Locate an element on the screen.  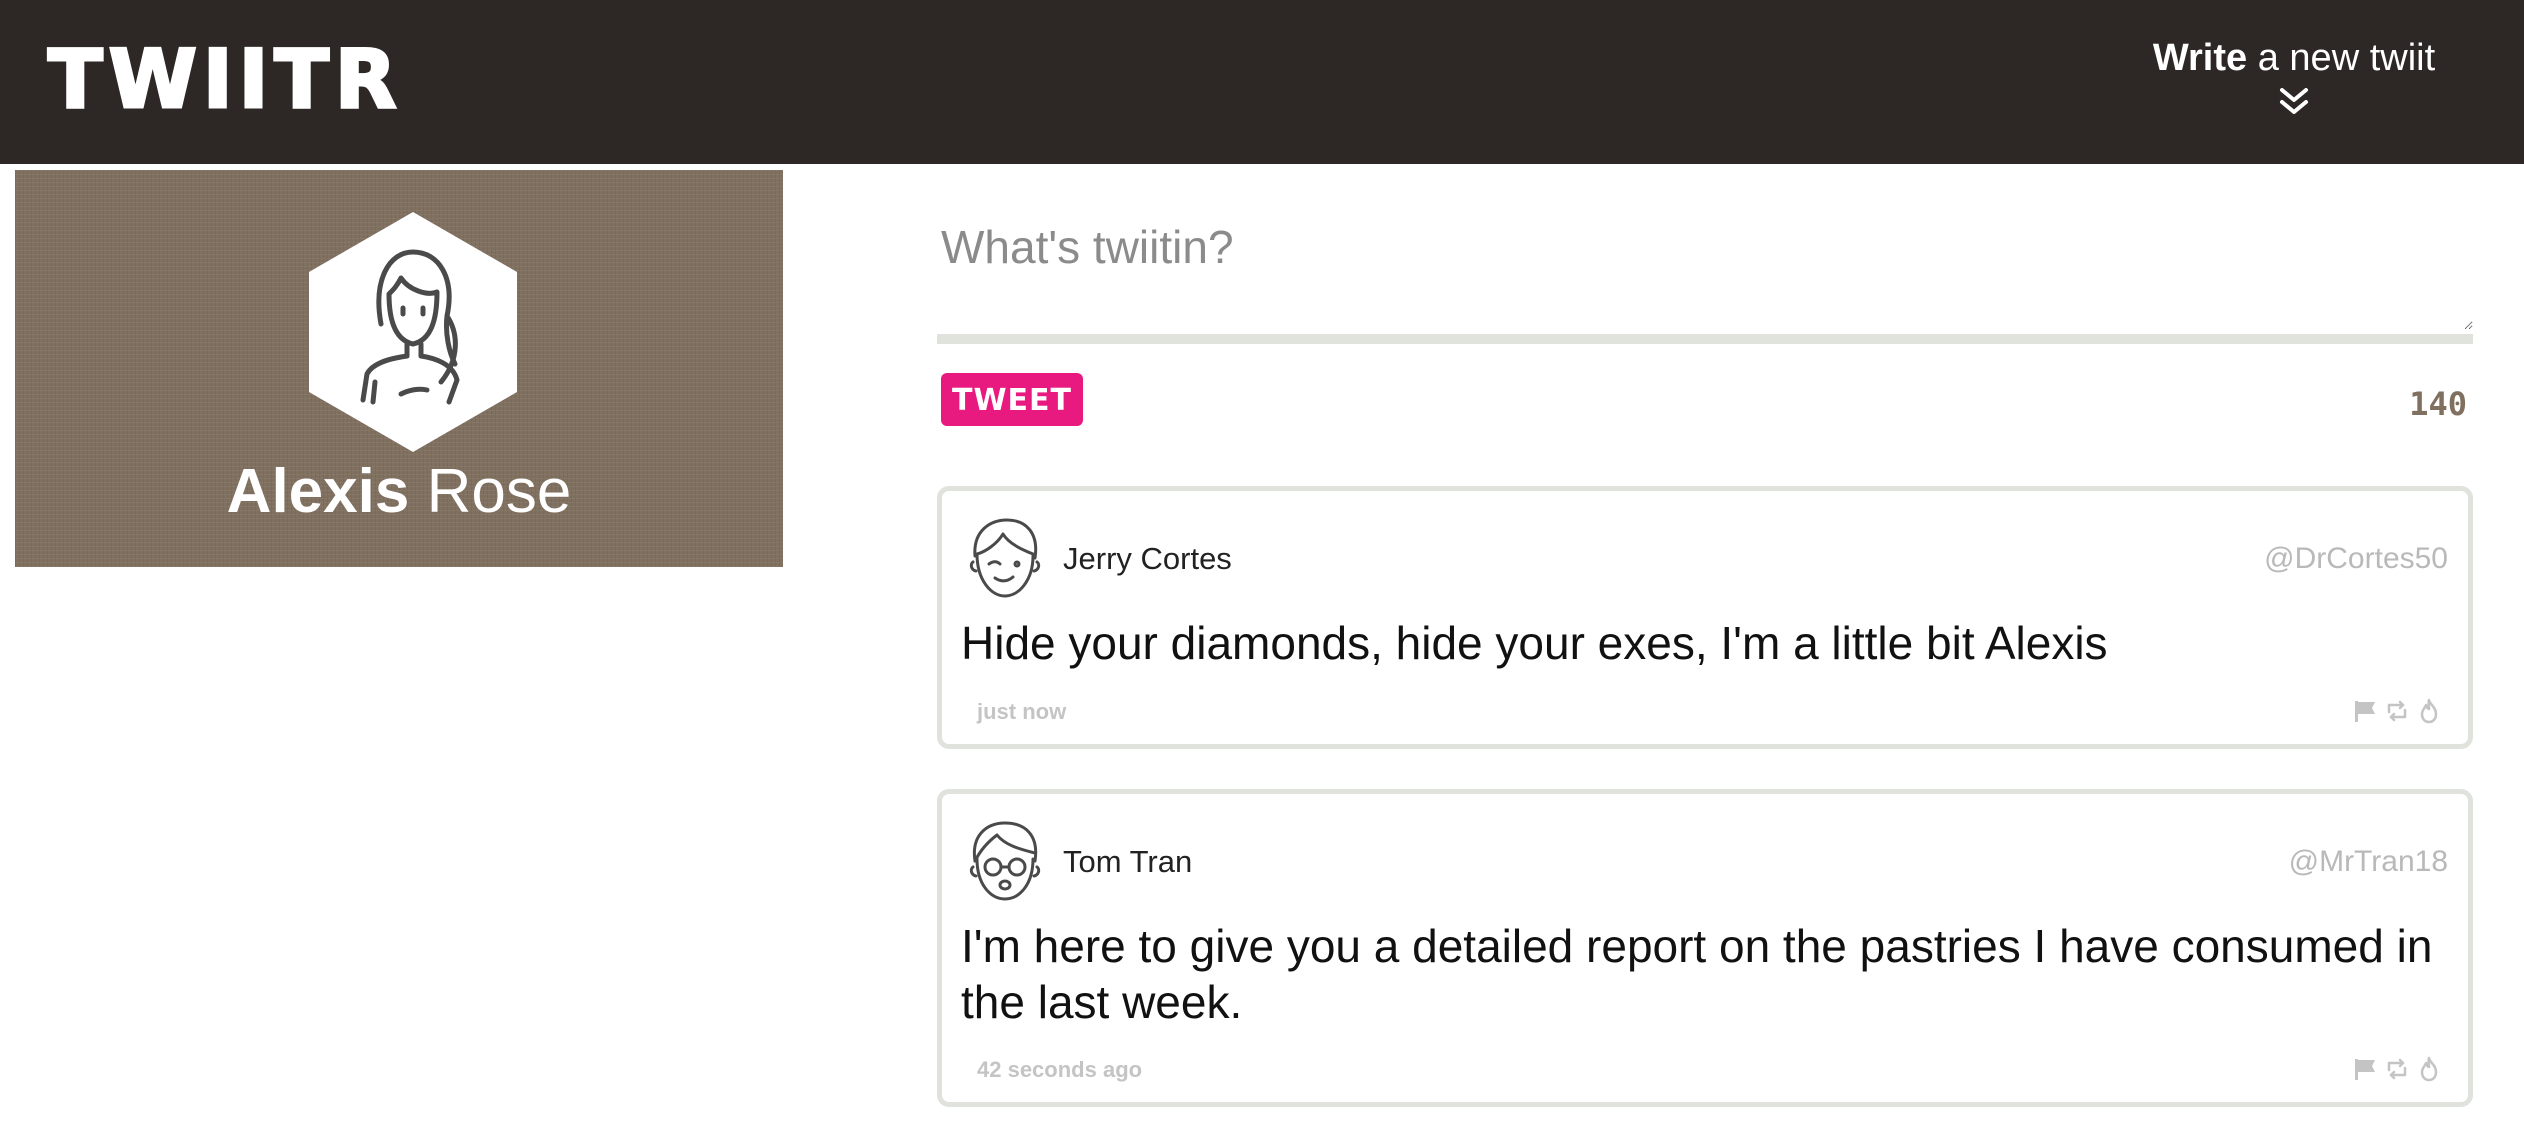
tweet-handle: @DrCortes50 is located at coordinates (2356, 559).